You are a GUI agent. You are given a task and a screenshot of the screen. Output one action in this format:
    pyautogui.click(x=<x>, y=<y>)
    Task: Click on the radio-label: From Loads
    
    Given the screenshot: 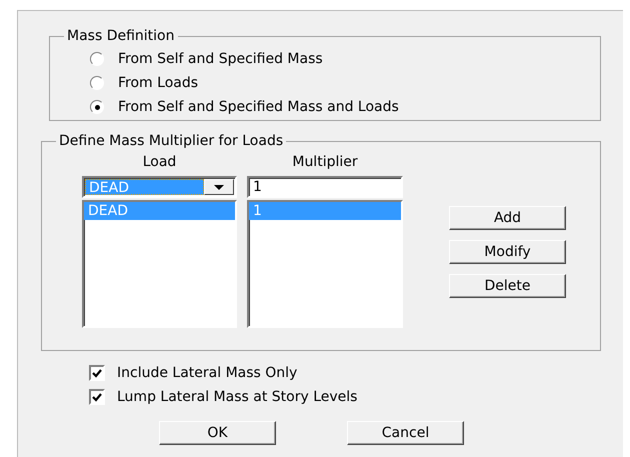 What is the action you would take?
    pyautogui.click(x=158, y=83)
    